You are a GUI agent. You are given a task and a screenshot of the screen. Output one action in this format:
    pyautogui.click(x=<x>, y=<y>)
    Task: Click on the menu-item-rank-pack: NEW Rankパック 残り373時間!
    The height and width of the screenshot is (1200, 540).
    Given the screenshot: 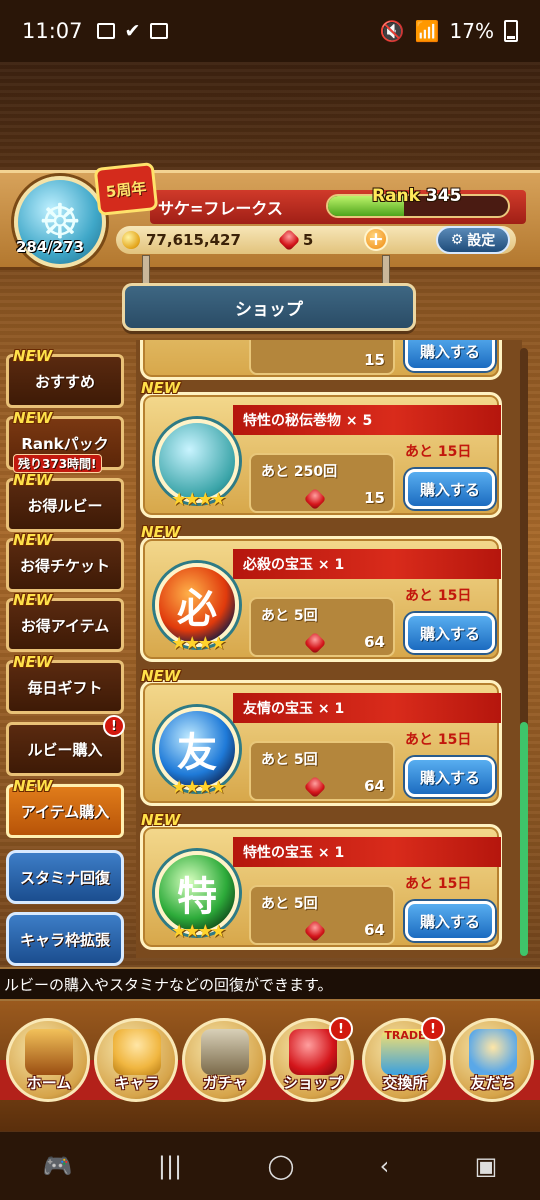 What is the action you would take?
    pyautogui.click(x=65, y=441)
    